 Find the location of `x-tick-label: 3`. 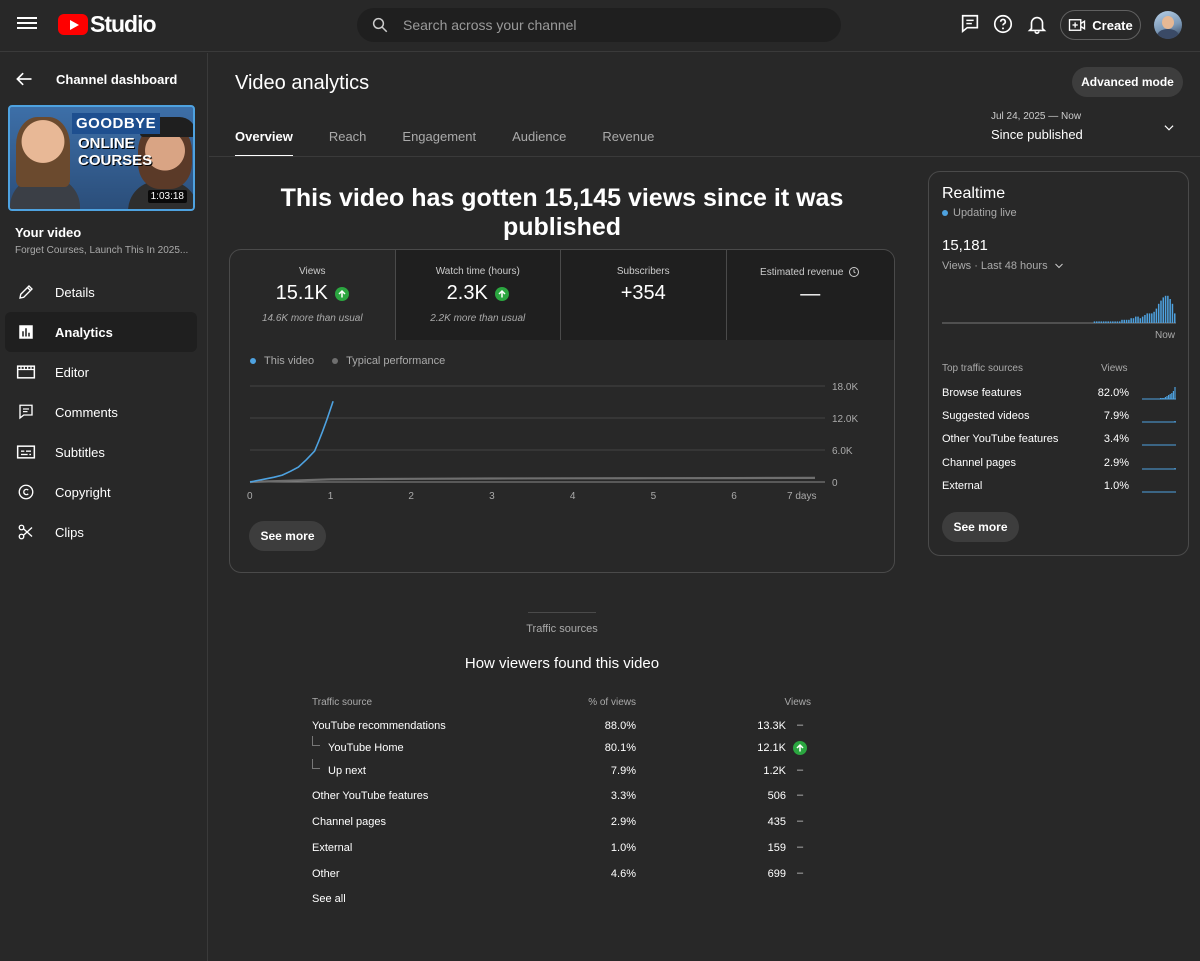

x-tick-label: 3 is located at coordinates (492, 496).